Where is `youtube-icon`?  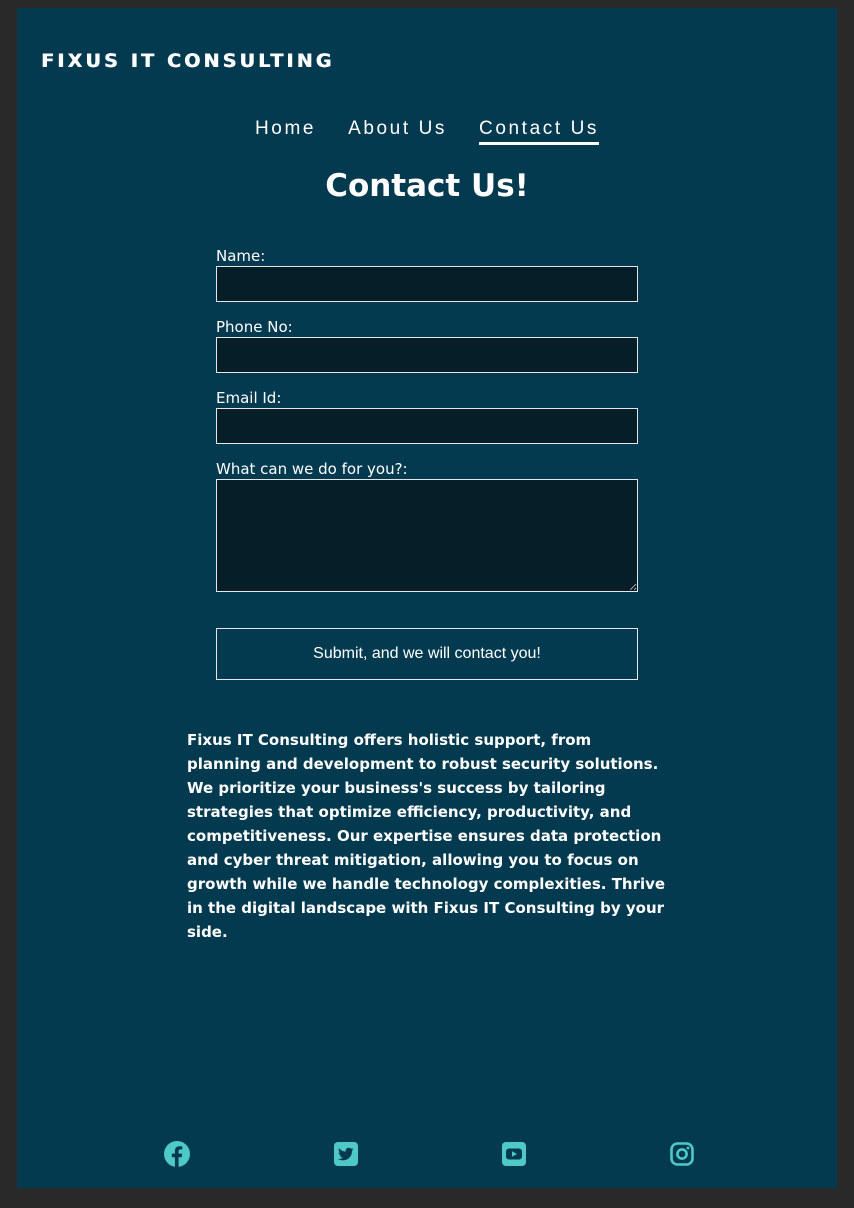
youtube-icon is located at coordinates (514, 1154).